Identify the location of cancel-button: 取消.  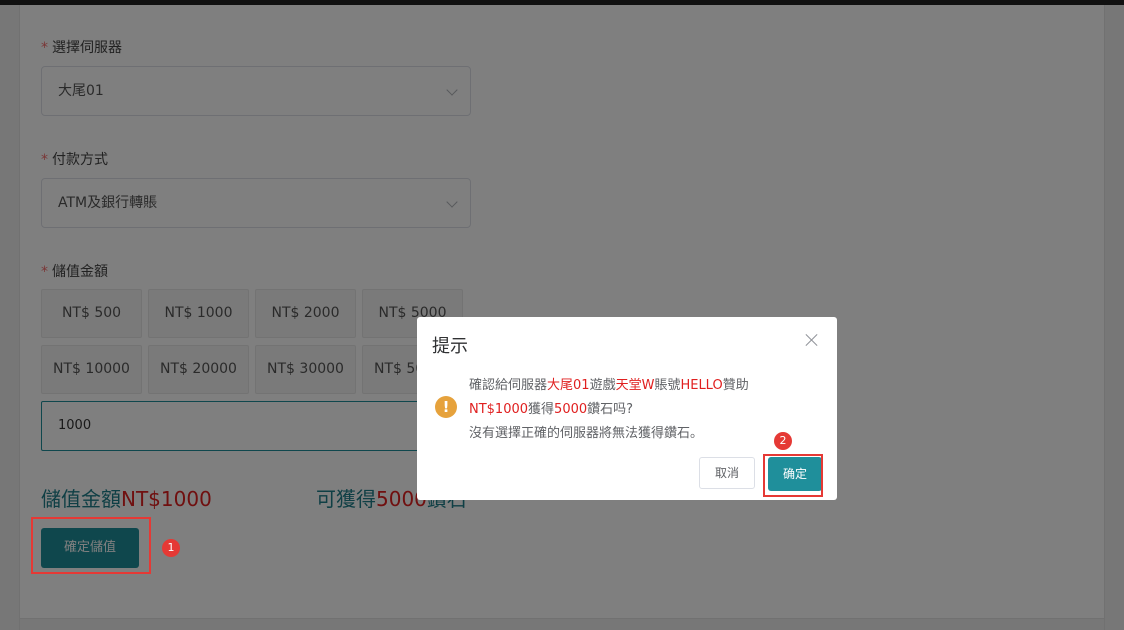
(727, 473).